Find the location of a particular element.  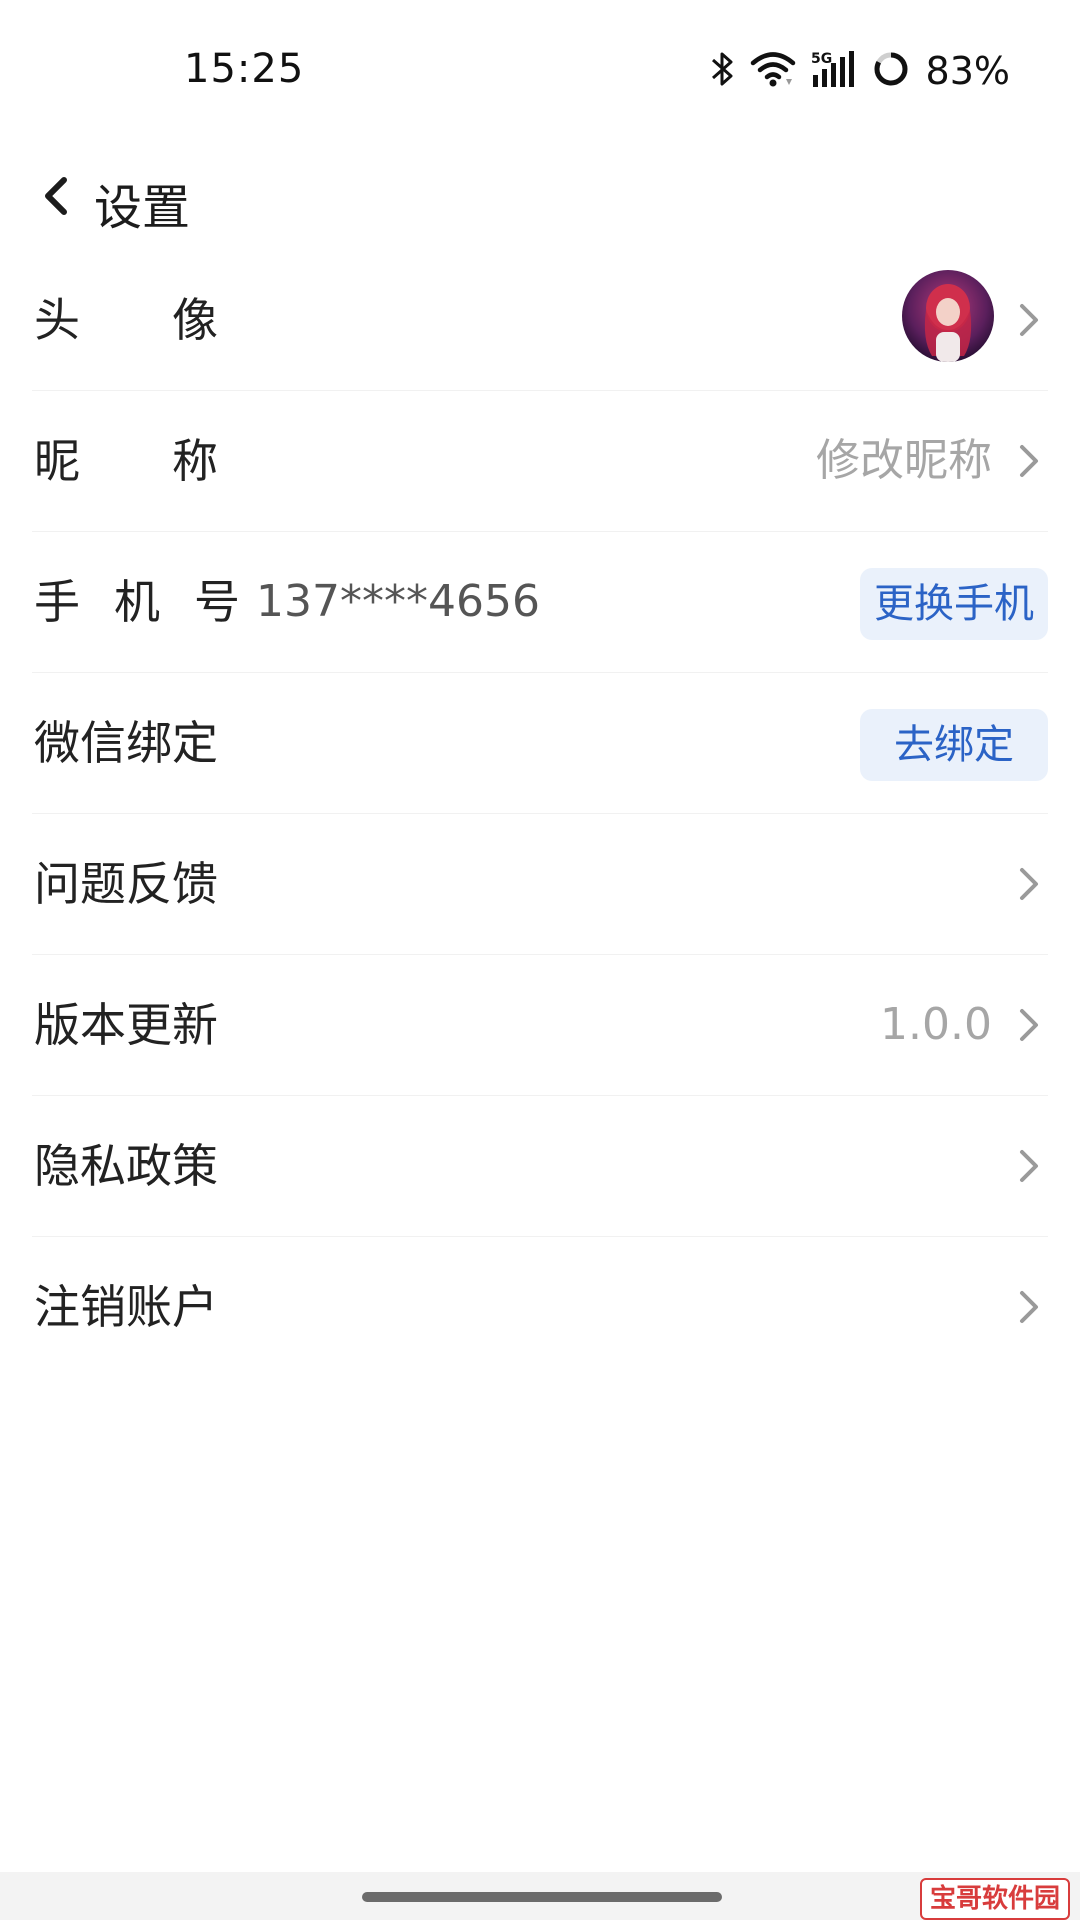

change-phone-button: 更换手机 is located at coordinates (954, 604).